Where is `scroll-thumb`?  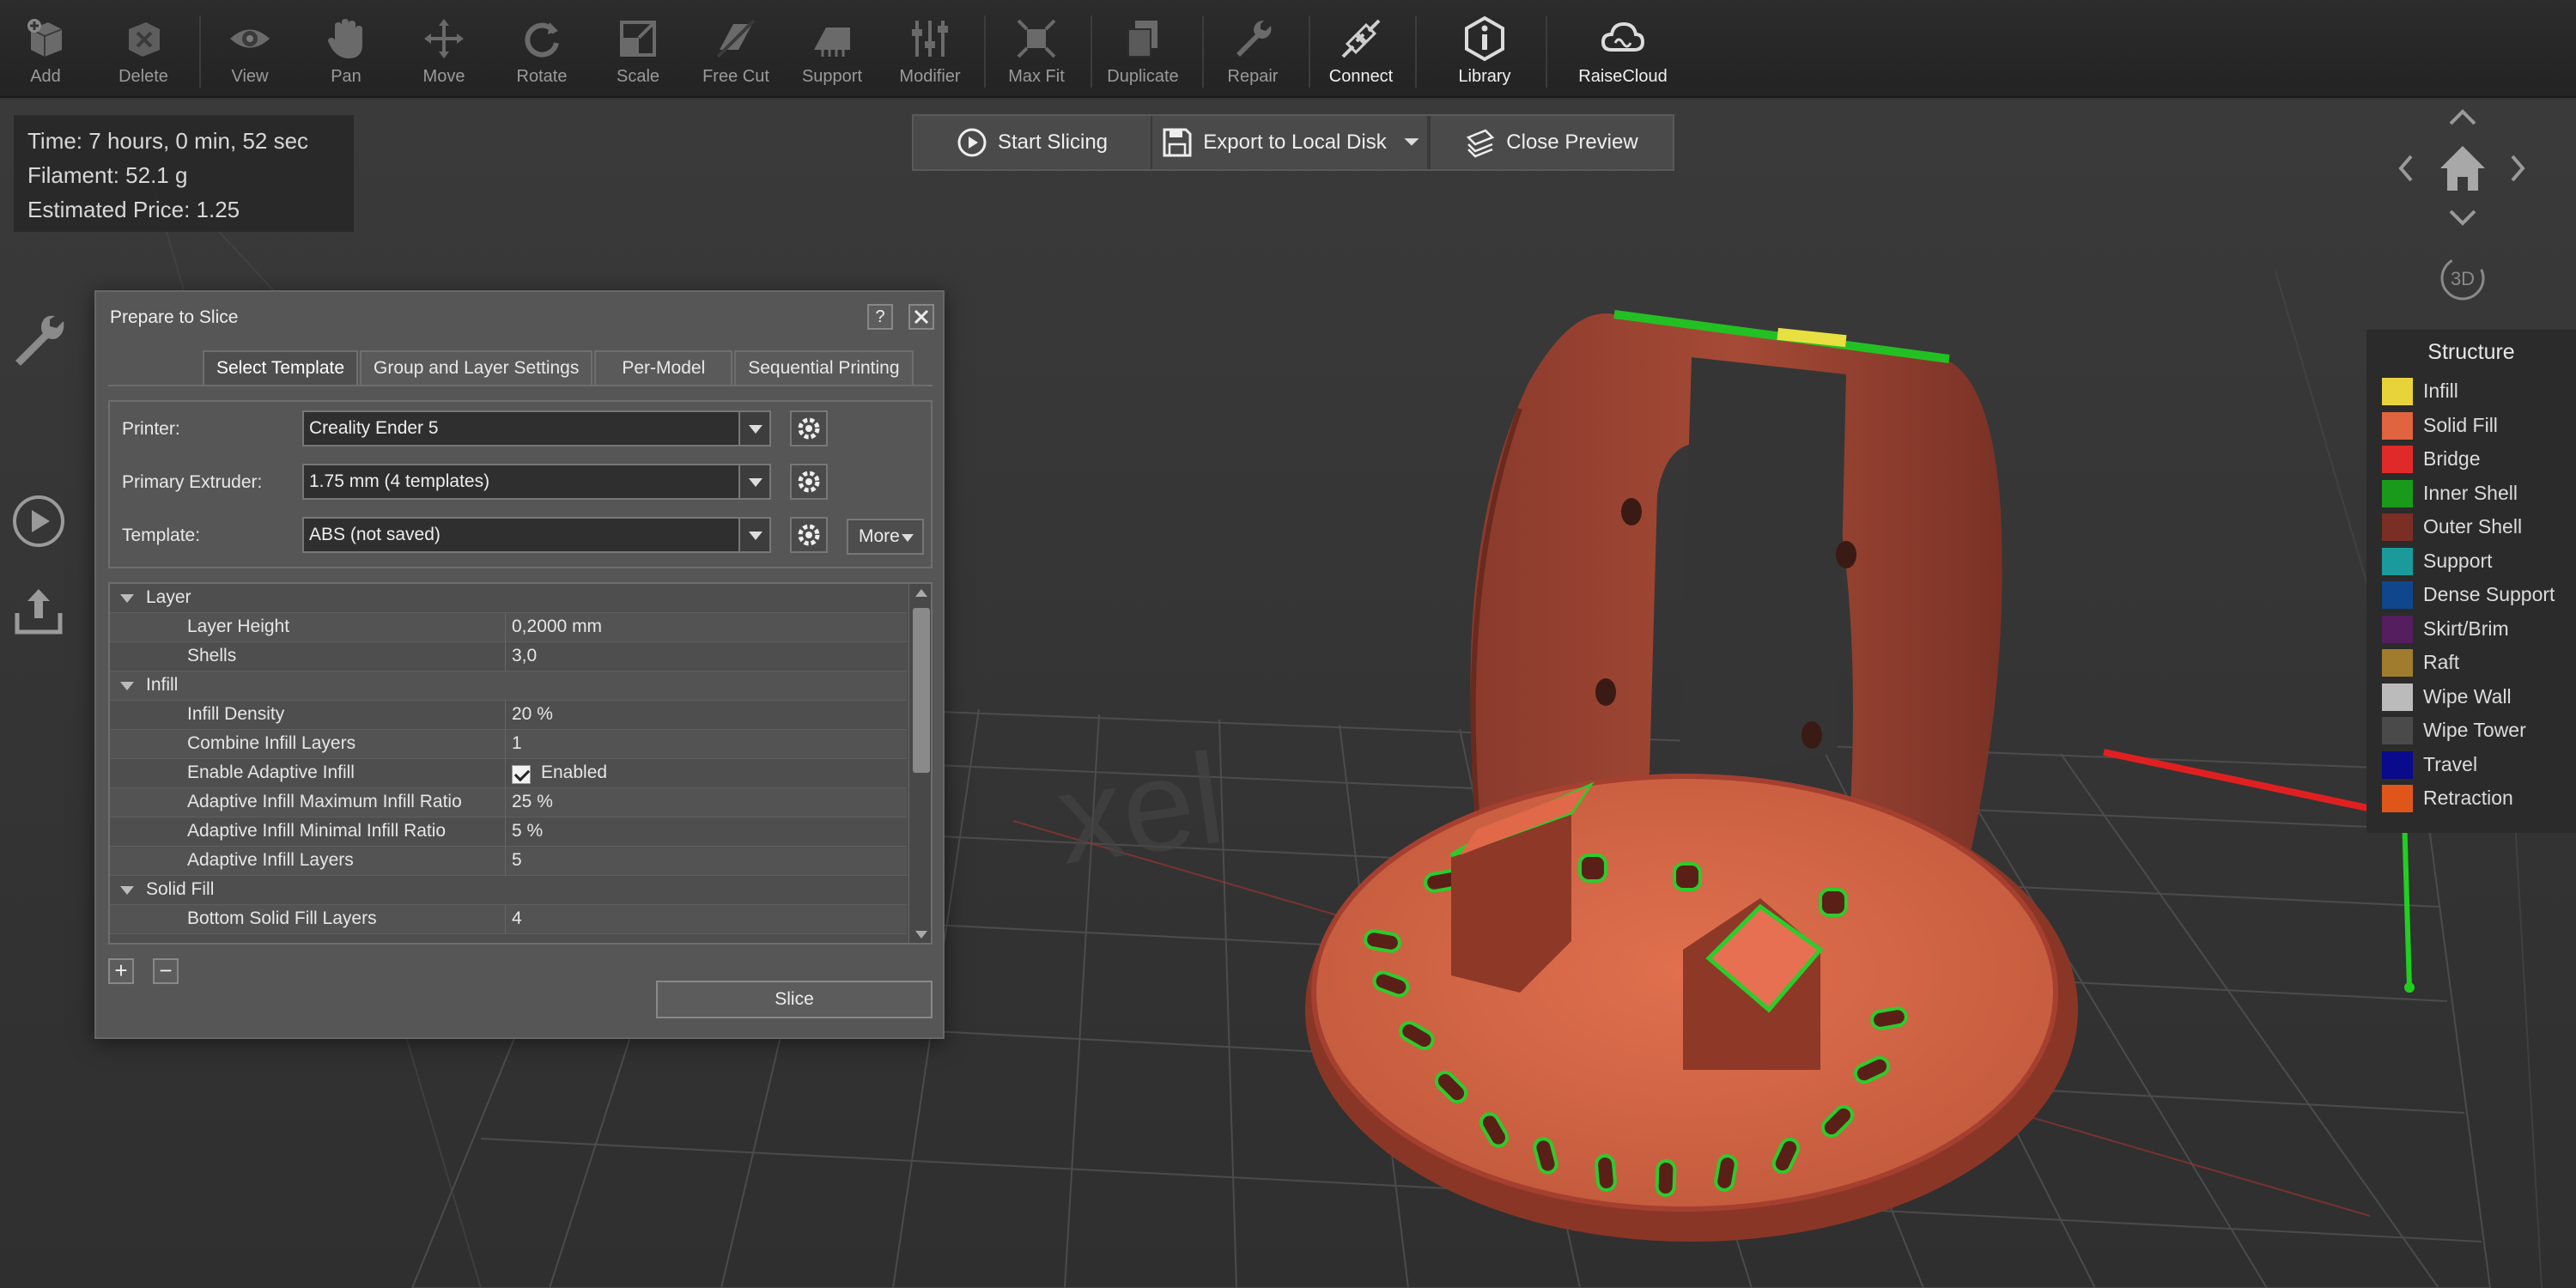
scroll-thumb is located at coordinates (921, 691).